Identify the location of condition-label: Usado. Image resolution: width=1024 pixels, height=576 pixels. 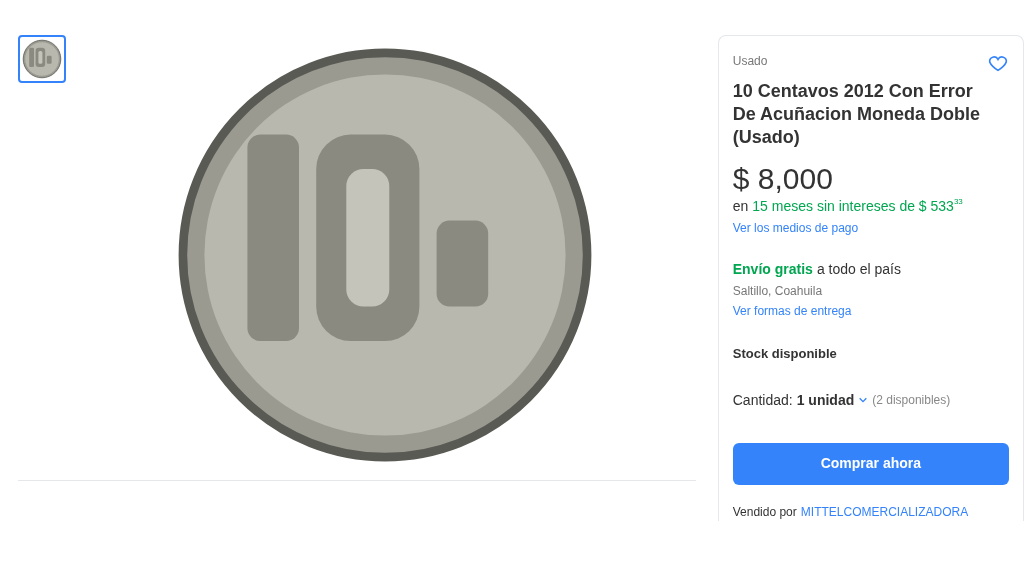
(750, 61).